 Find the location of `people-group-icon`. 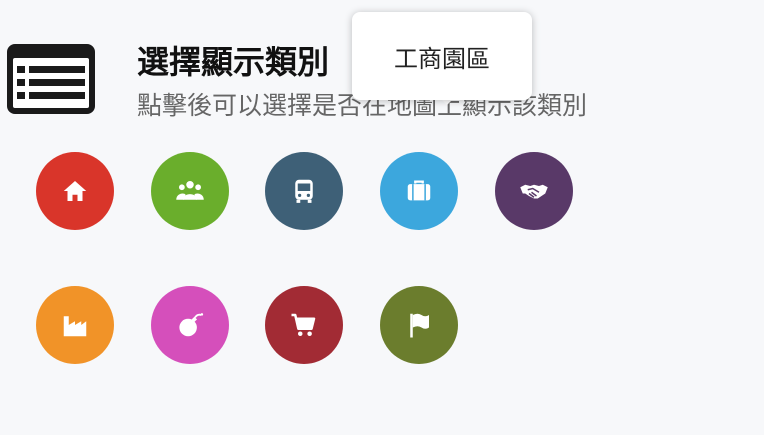

people-group-icon is located at coordinates (190, 190).